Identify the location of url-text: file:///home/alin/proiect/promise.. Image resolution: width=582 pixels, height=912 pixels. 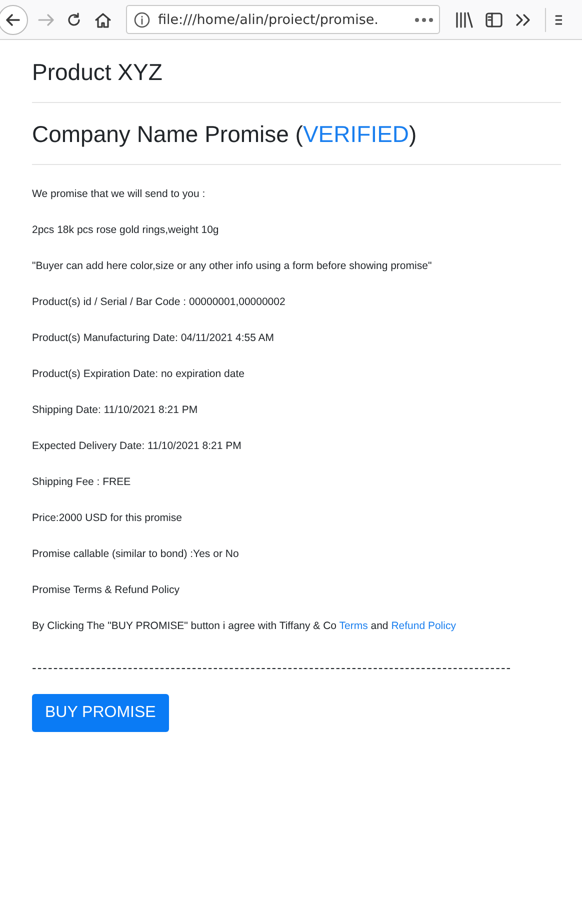
(268, 20).